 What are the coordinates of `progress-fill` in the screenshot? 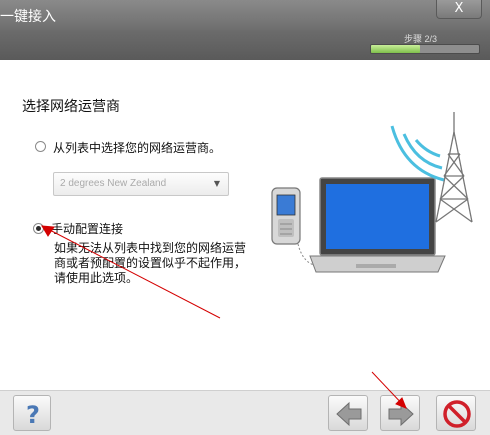 It's located at (395, 49).